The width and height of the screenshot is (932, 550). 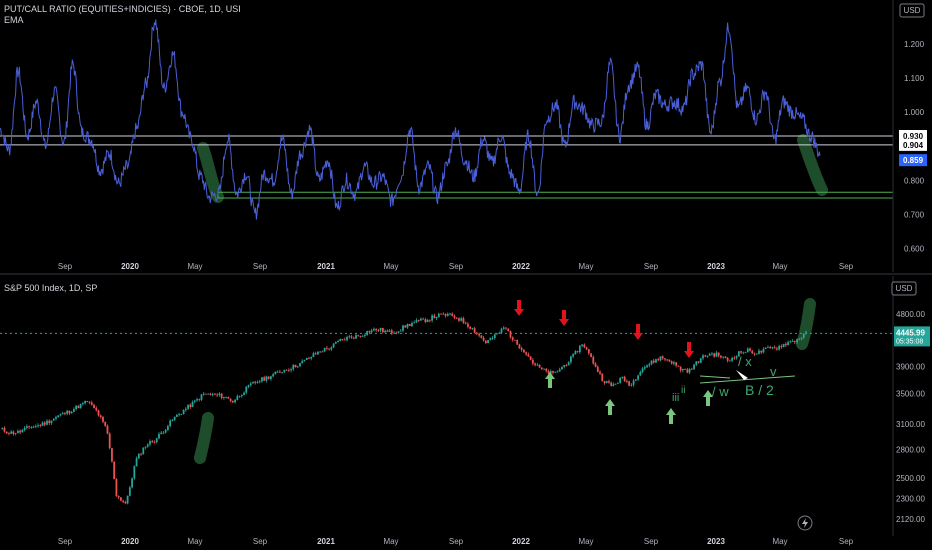 What do you see at coordinates (909, 341) in the screenshot?
I see `sp500-countdown: 05:35:08` at bounding box center [909, 341].